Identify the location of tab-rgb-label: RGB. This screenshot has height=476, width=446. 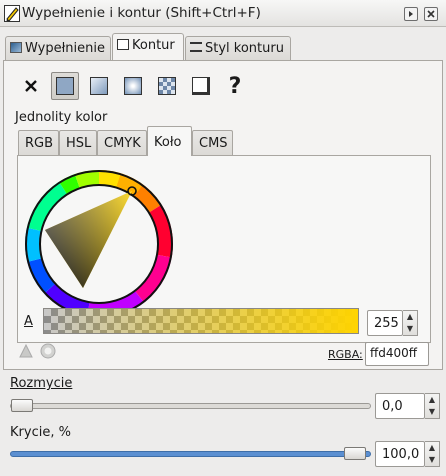
(39, 143).